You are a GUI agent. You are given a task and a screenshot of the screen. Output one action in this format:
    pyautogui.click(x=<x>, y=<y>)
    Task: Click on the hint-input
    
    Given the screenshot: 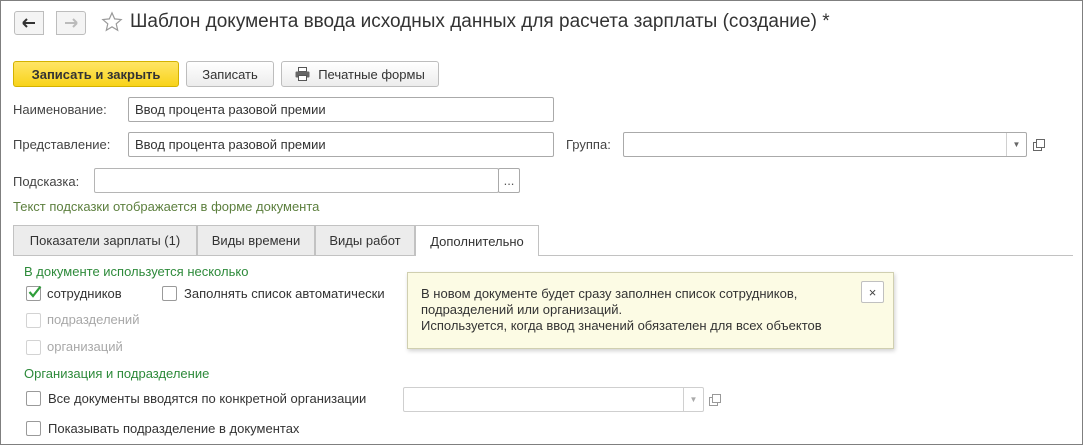 What is the action you would take?
    pyautogui.click(x=296, y=180)
    